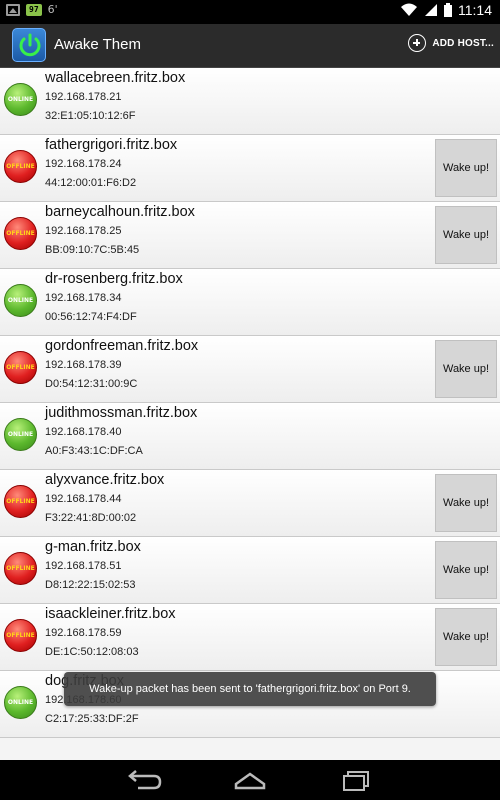 The height and width of the screenshot is (800, 500). Describe the element at coordinates (105, 480) in the screenshot. I see `host-name: alyxvance.fritz.box` at that location.